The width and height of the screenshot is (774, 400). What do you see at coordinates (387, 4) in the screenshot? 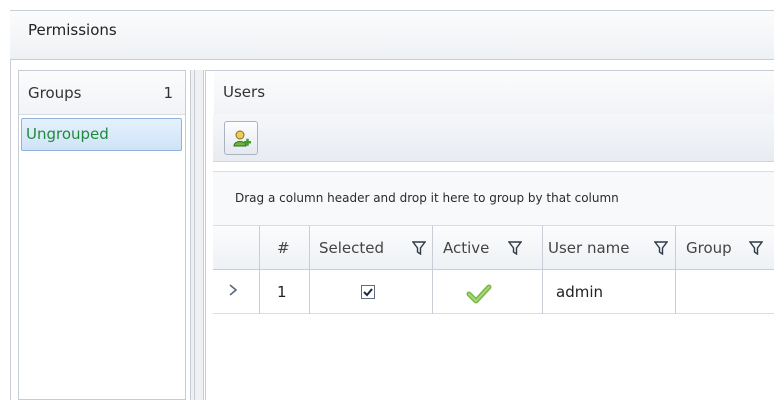
I see `window-top-strip` at bounding box center [387, 4].